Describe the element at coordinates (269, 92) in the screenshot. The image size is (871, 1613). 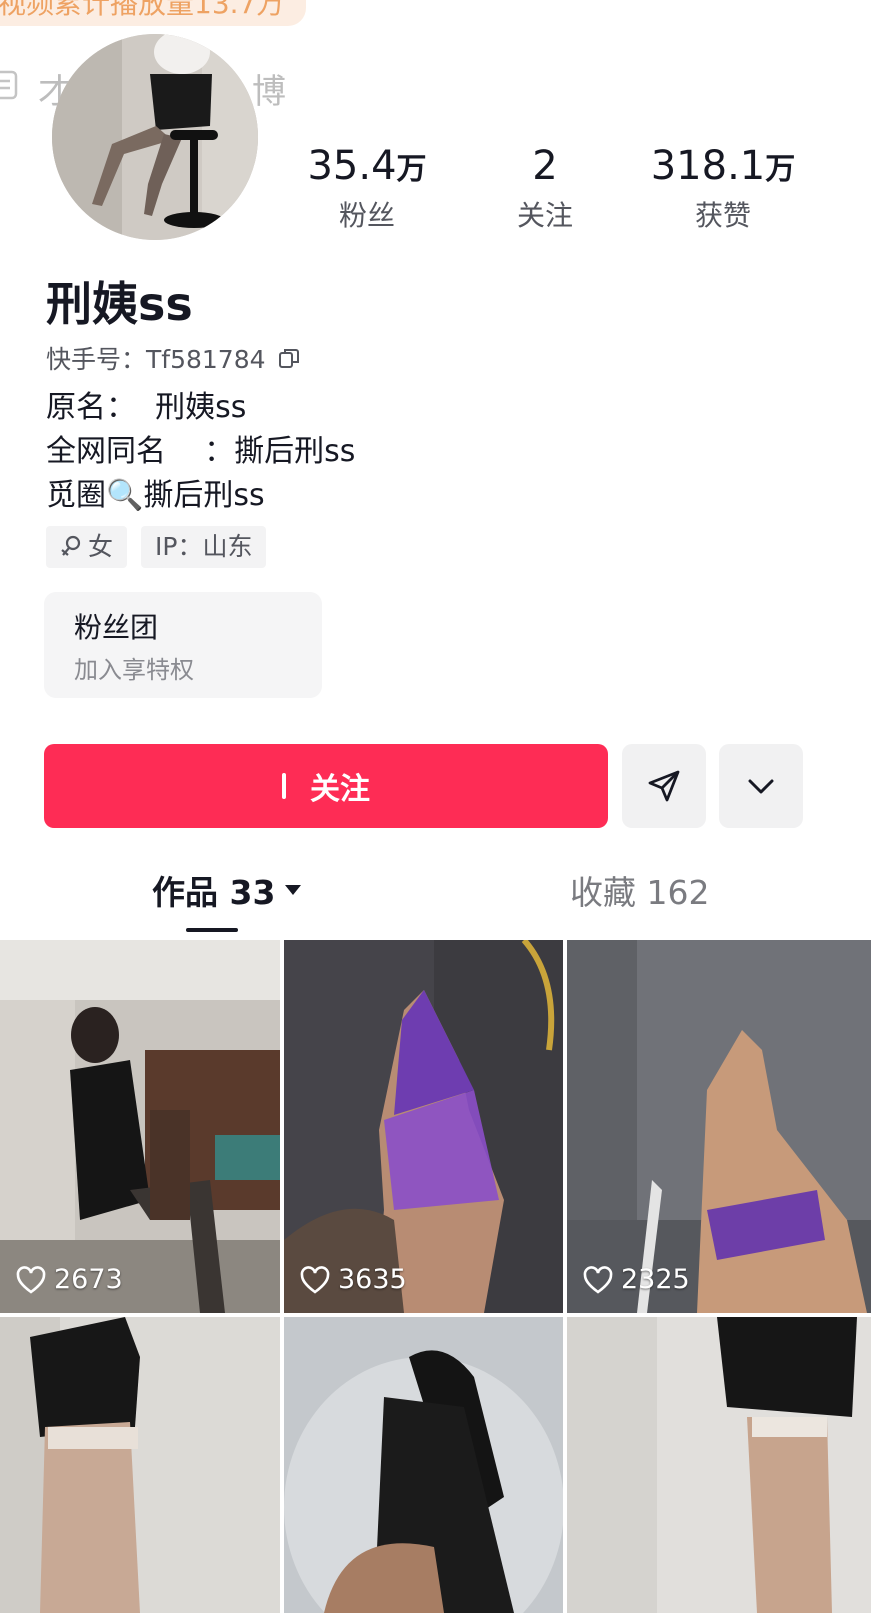
I see `sub-banner-right-text: 博` at that location.